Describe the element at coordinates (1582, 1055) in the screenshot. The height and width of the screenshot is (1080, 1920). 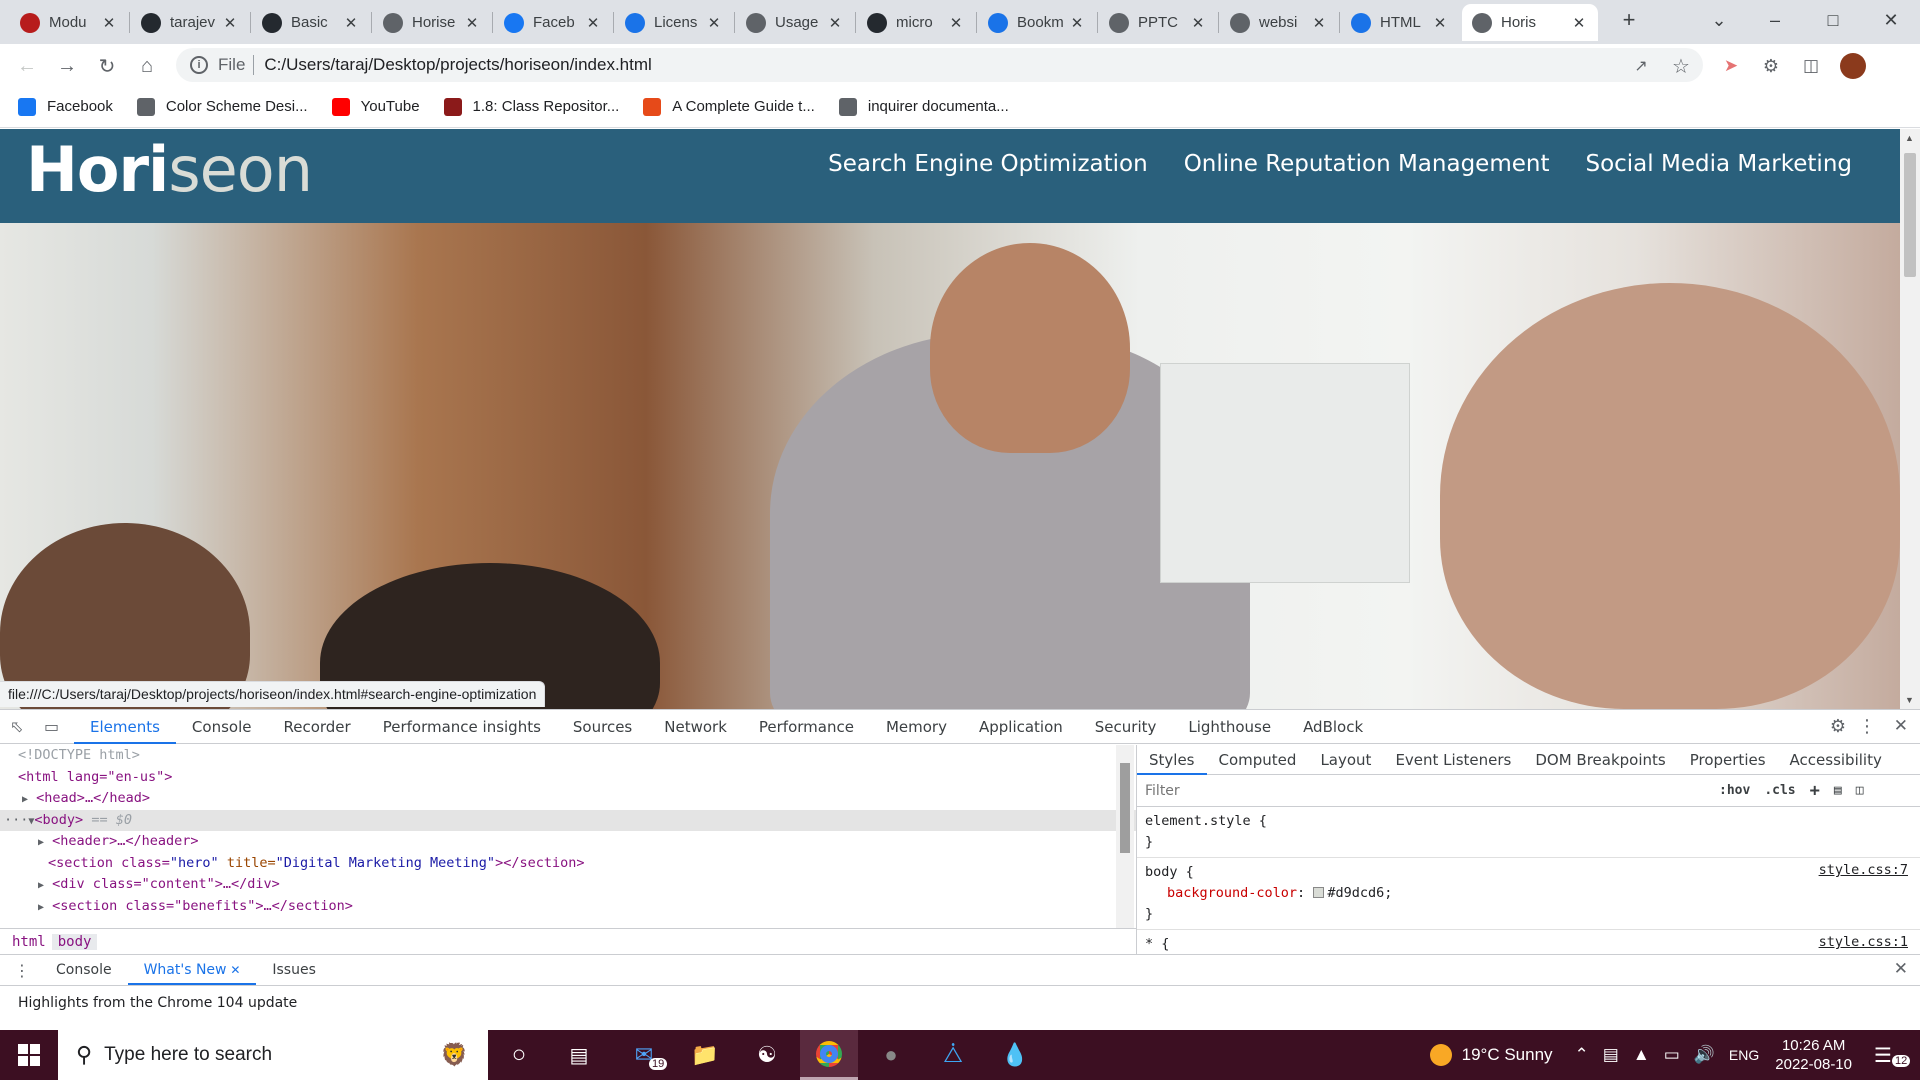
I see `tray-chevron-icon: ⌃` at that location.